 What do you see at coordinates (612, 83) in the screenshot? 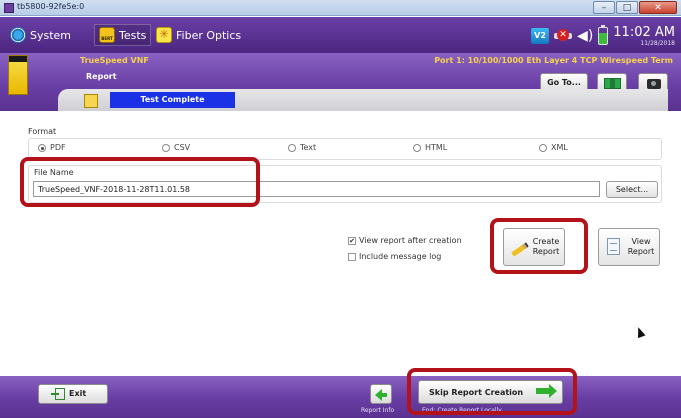
I see `layout-icon` at bounding box center [612, 83].